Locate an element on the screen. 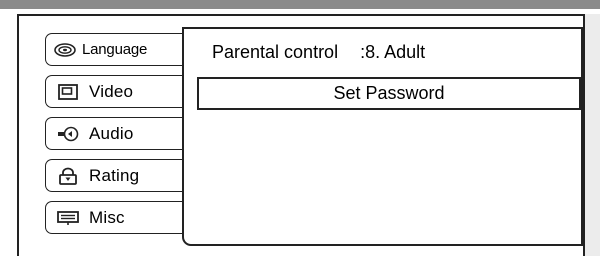 The height and width of the screenshot is (256, 600). tab-rating-label: Rating is located at coordinates (114, 175).